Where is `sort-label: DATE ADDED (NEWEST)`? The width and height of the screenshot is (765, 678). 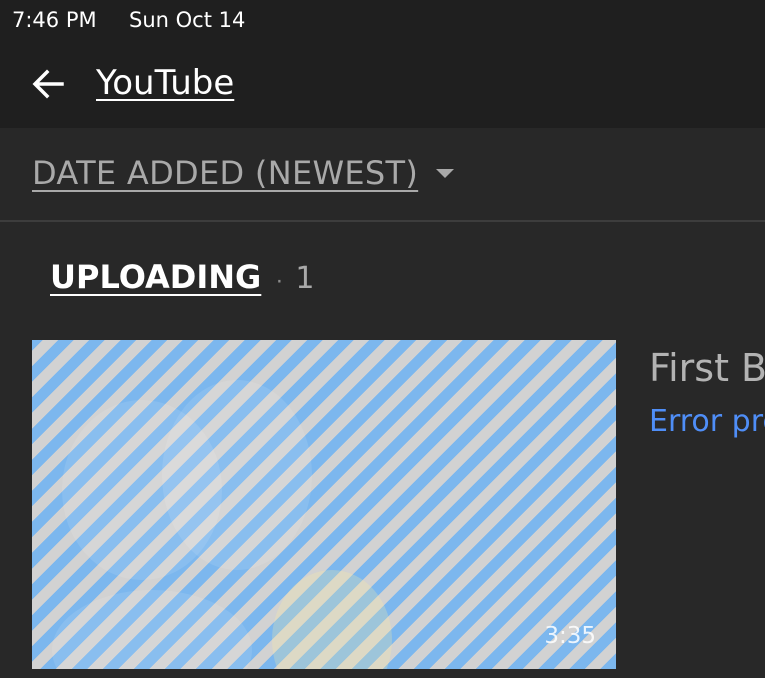
sort-label: DATE ADDED (NEWEST) is located at coordinates (225, 173).